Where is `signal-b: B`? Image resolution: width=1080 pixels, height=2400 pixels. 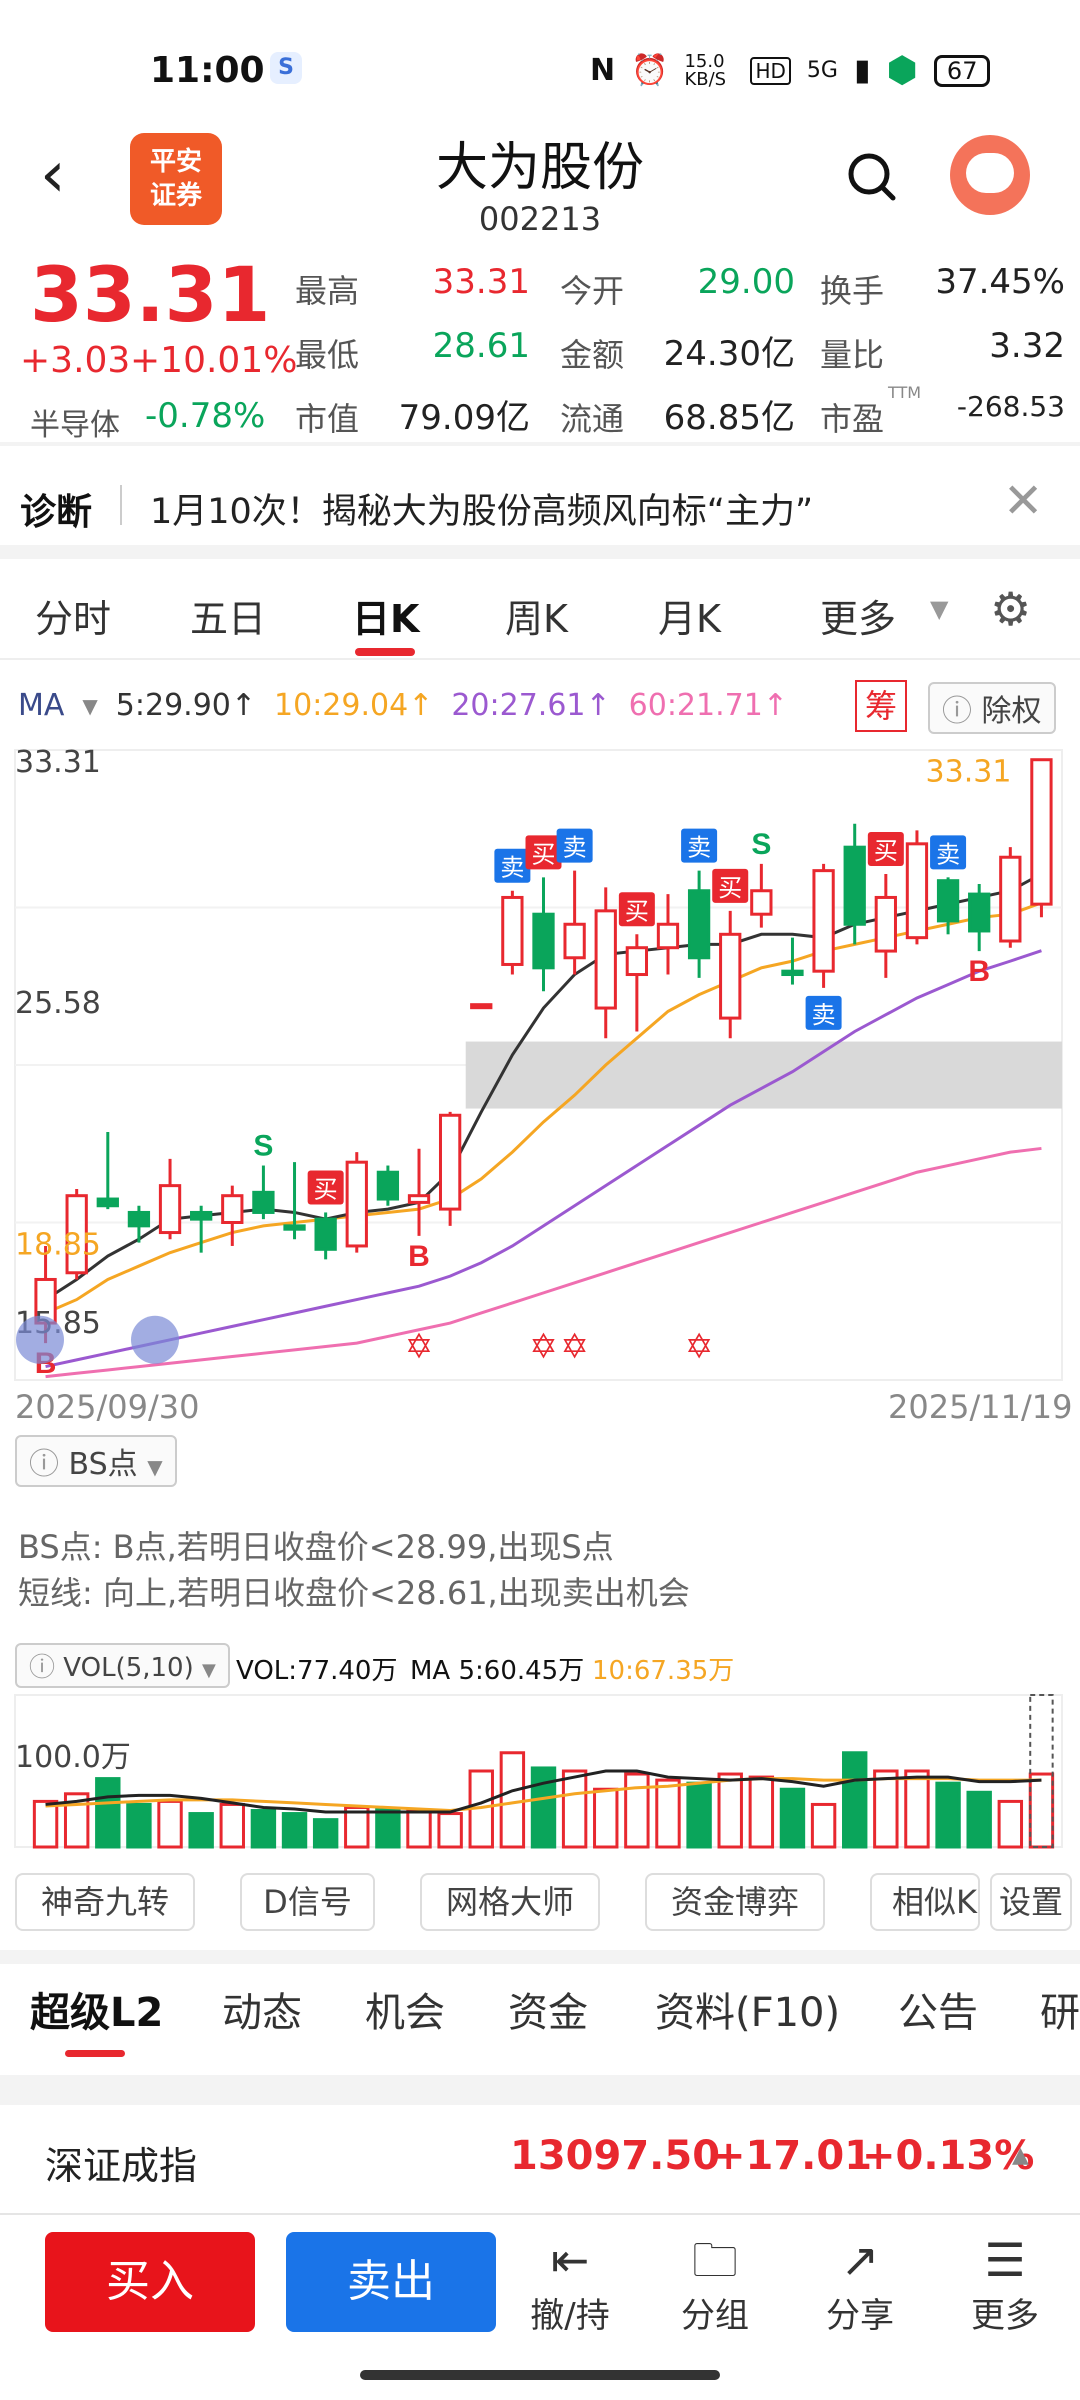 signal-b: B is located at coordinates (979, 971).